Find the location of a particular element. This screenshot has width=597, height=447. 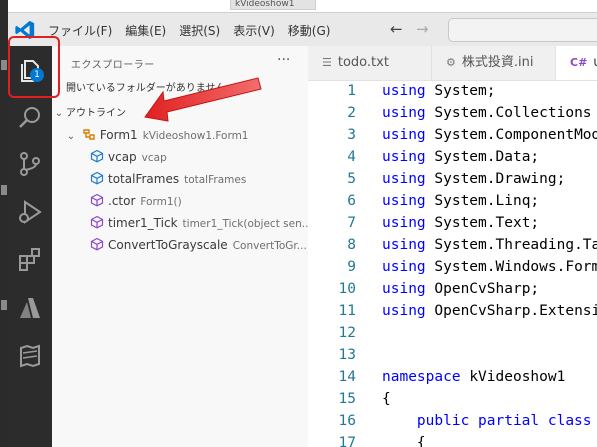

command-center-search is located at coordinates (522, 30).